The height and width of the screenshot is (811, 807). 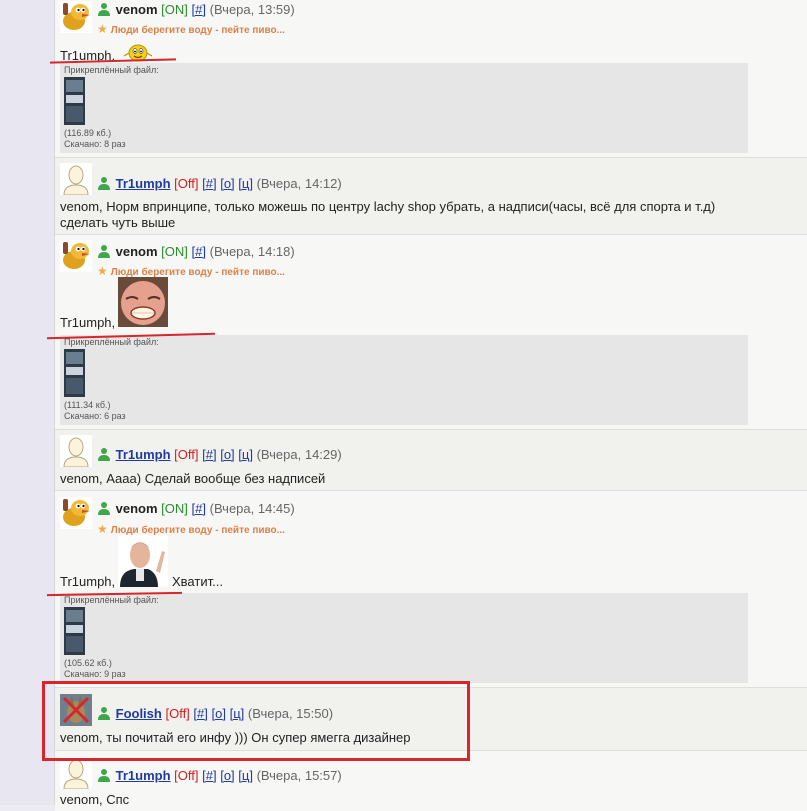 What do you see at coordinates (252, 9) in the screenshot?
I see `post-date: (Вчера, 13:59)` at bounding box center [252, 9].